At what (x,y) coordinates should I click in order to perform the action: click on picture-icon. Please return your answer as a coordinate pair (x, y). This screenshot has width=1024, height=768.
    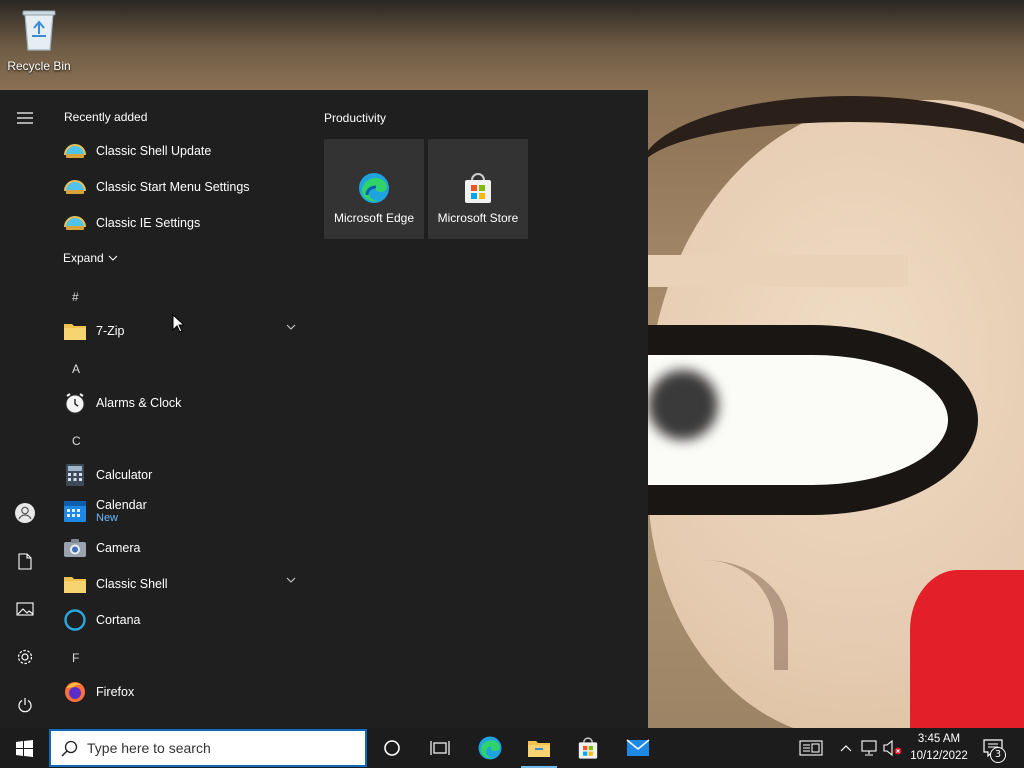
    Looking at the image, I should click on (25, 609).